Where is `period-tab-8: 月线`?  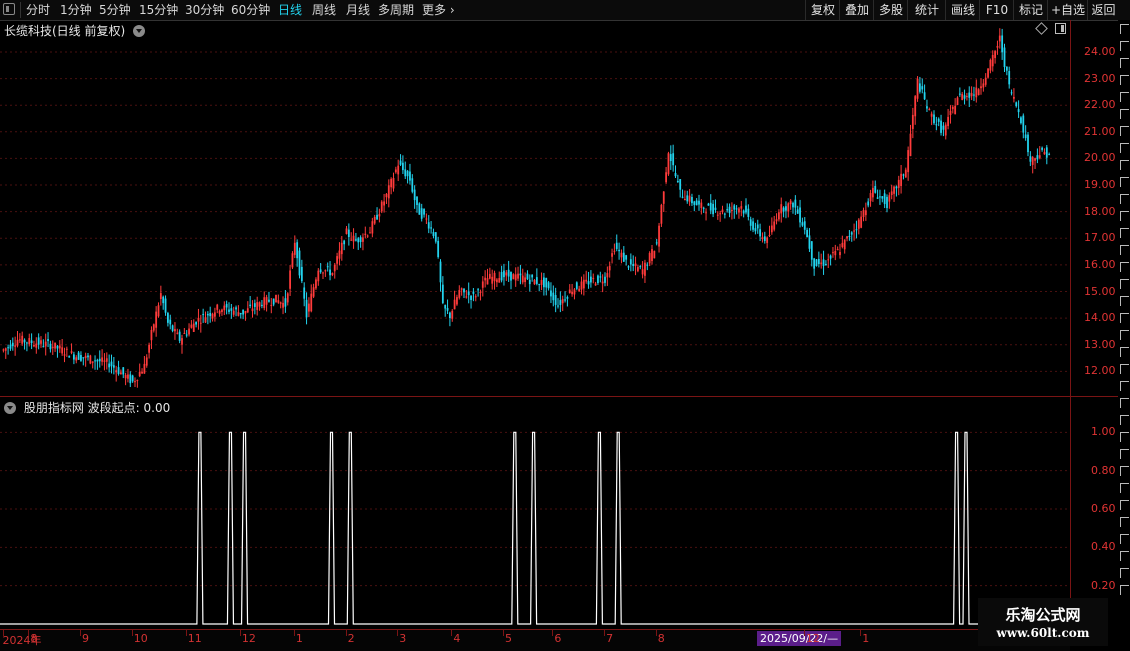
period-tab-8: 月线 is located at coordinates (358, 10).